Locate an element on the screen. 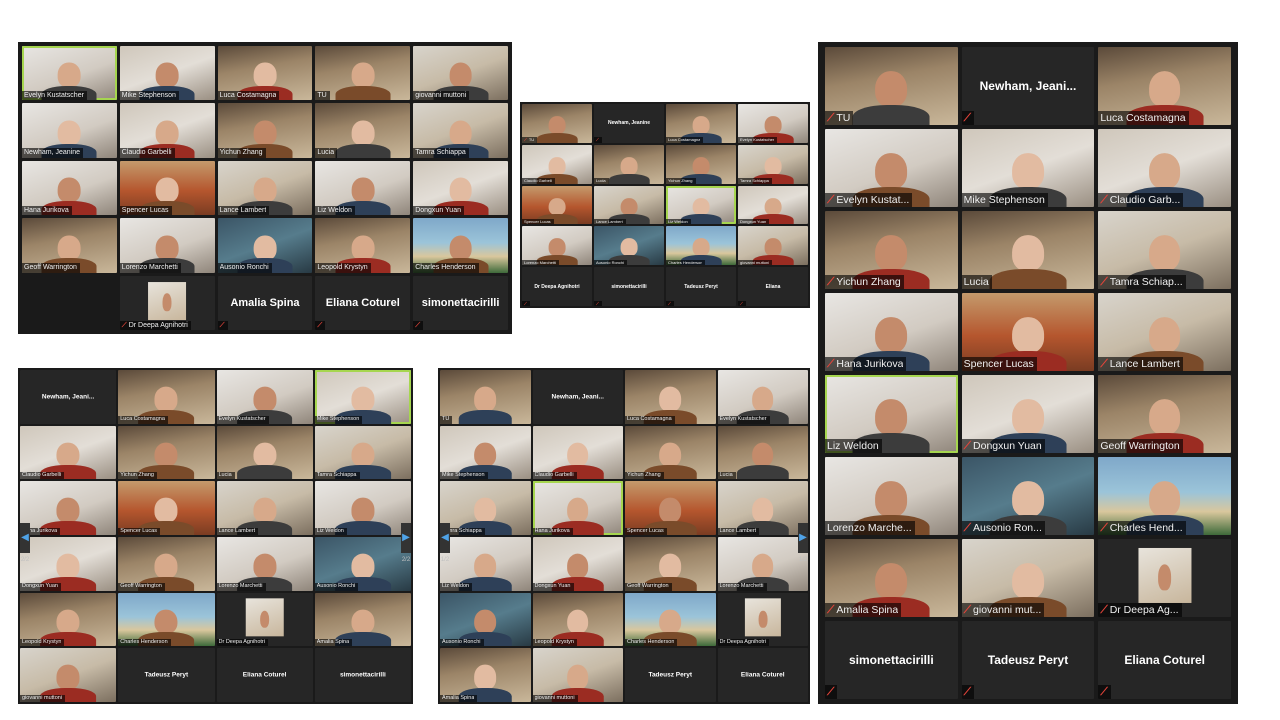  previous-page-button: ◀ 1/2 is located at coordinates (445, 542).